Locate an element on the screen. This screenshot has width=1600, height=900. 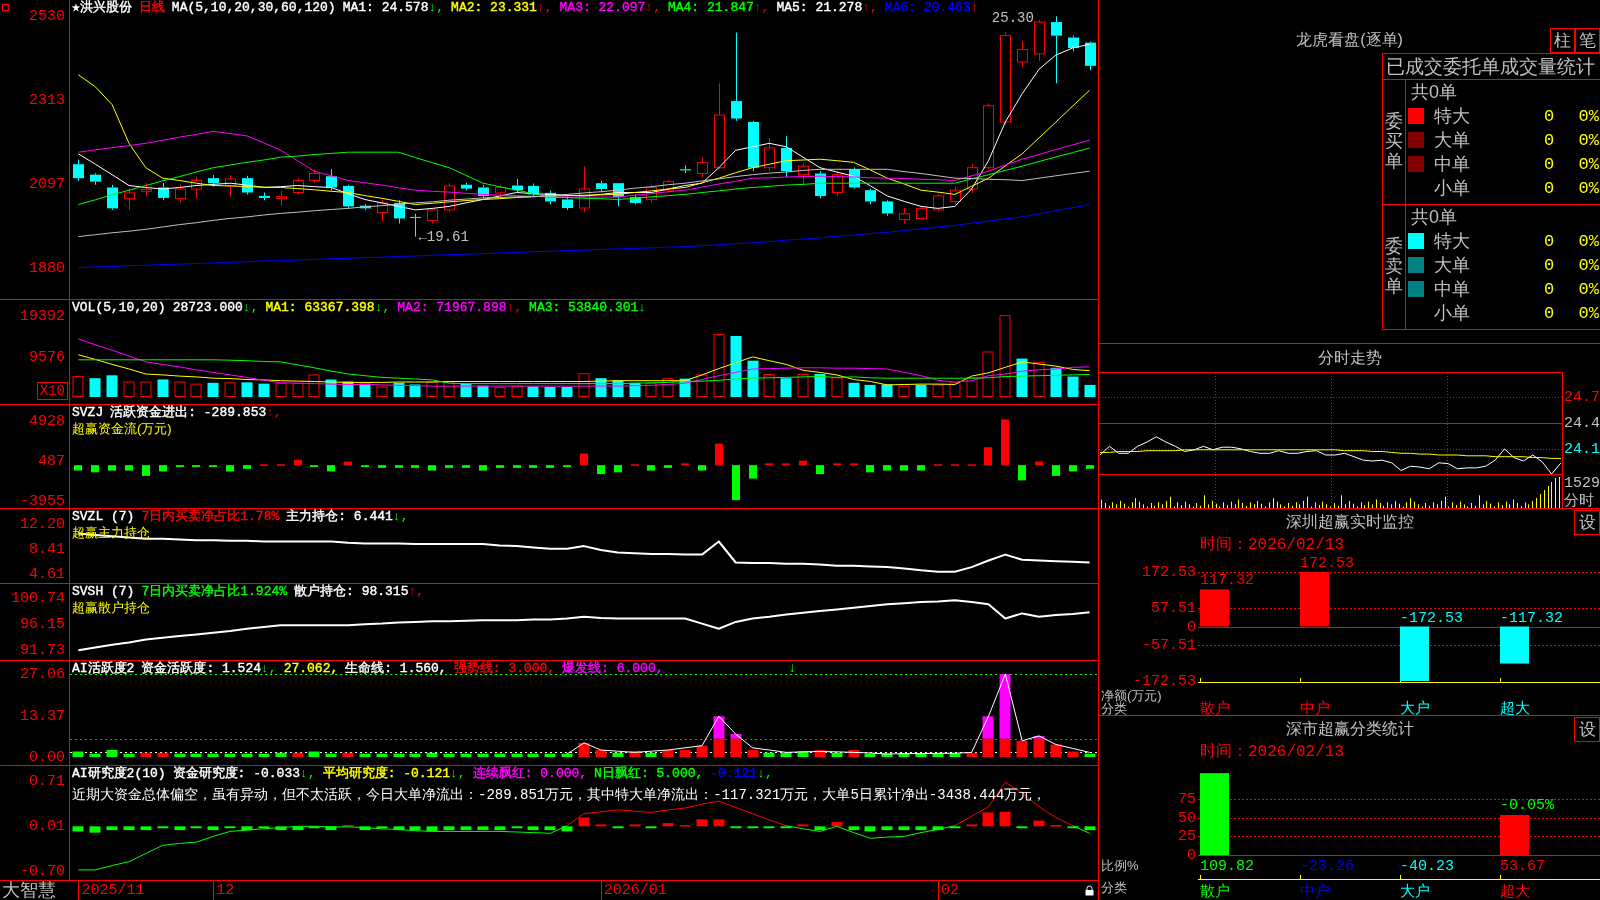
axis-title: 净额(万元) is located at coordinates (1131, 695).